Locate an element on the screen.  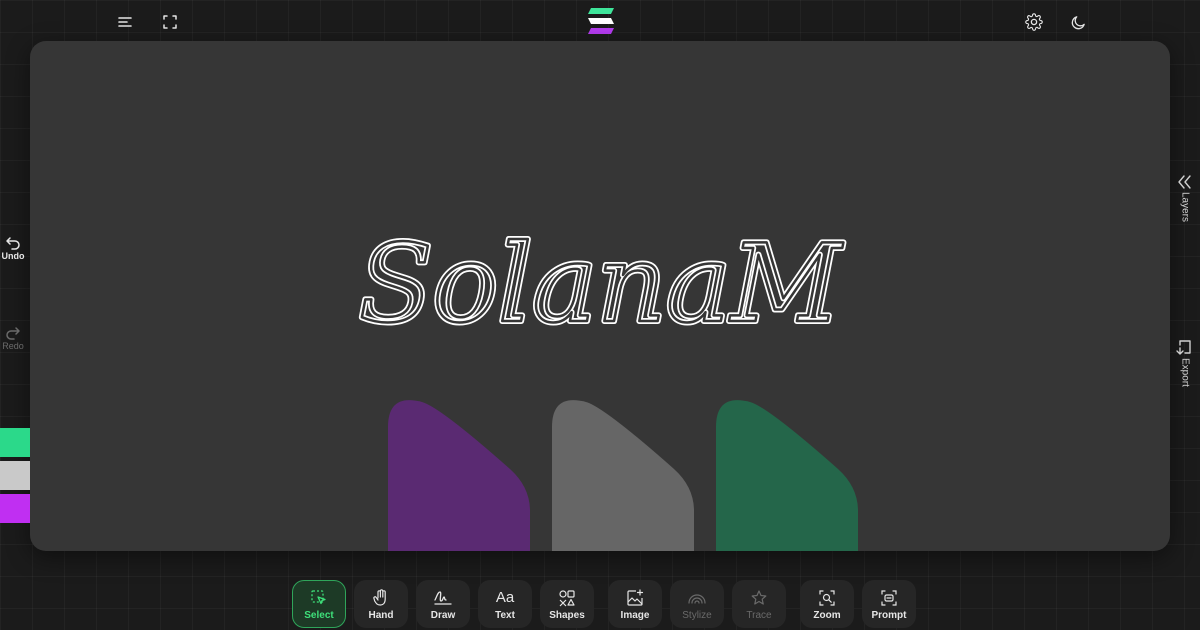
tool-text: Aa Text is located at coordinates (505, 604).